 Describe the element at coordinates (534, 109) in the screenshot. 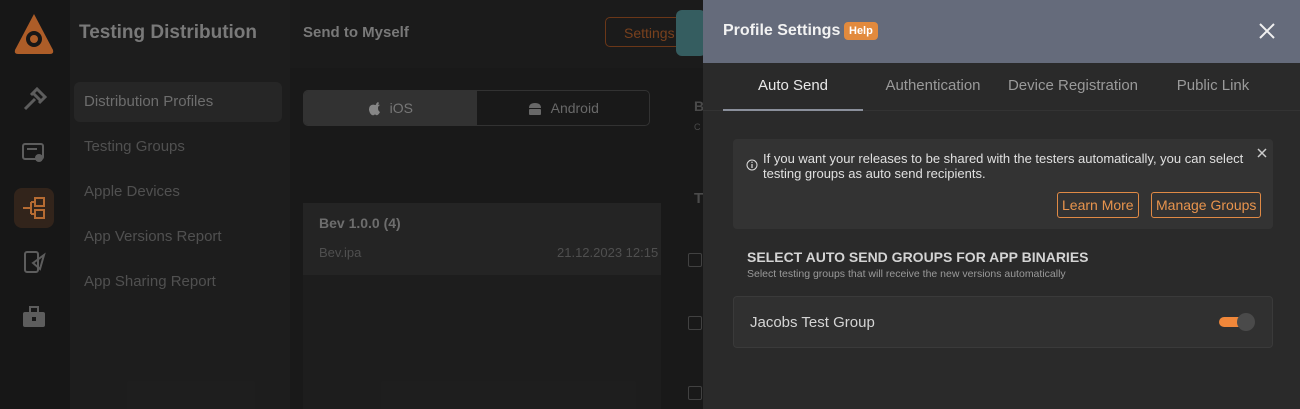

I see `android-icon` at that location.